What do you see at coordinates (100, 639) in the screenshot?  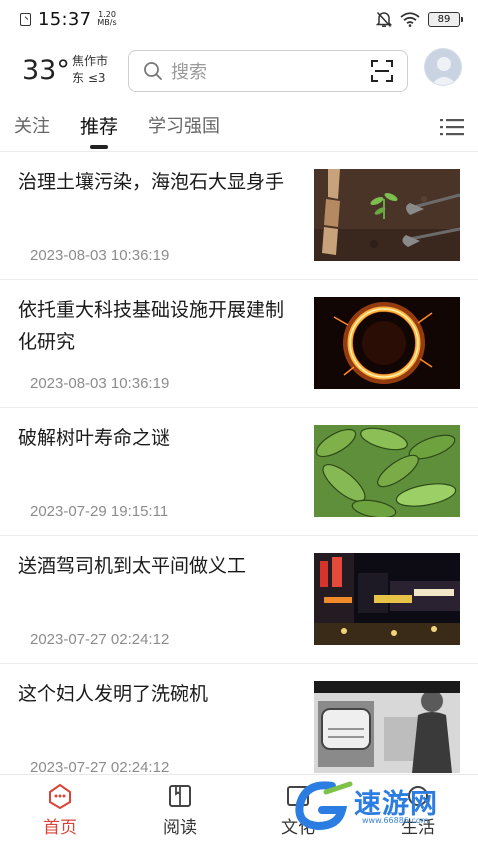 I see `news-date: 2023-07-27 02:24:12` at bounding box center [100, 639].